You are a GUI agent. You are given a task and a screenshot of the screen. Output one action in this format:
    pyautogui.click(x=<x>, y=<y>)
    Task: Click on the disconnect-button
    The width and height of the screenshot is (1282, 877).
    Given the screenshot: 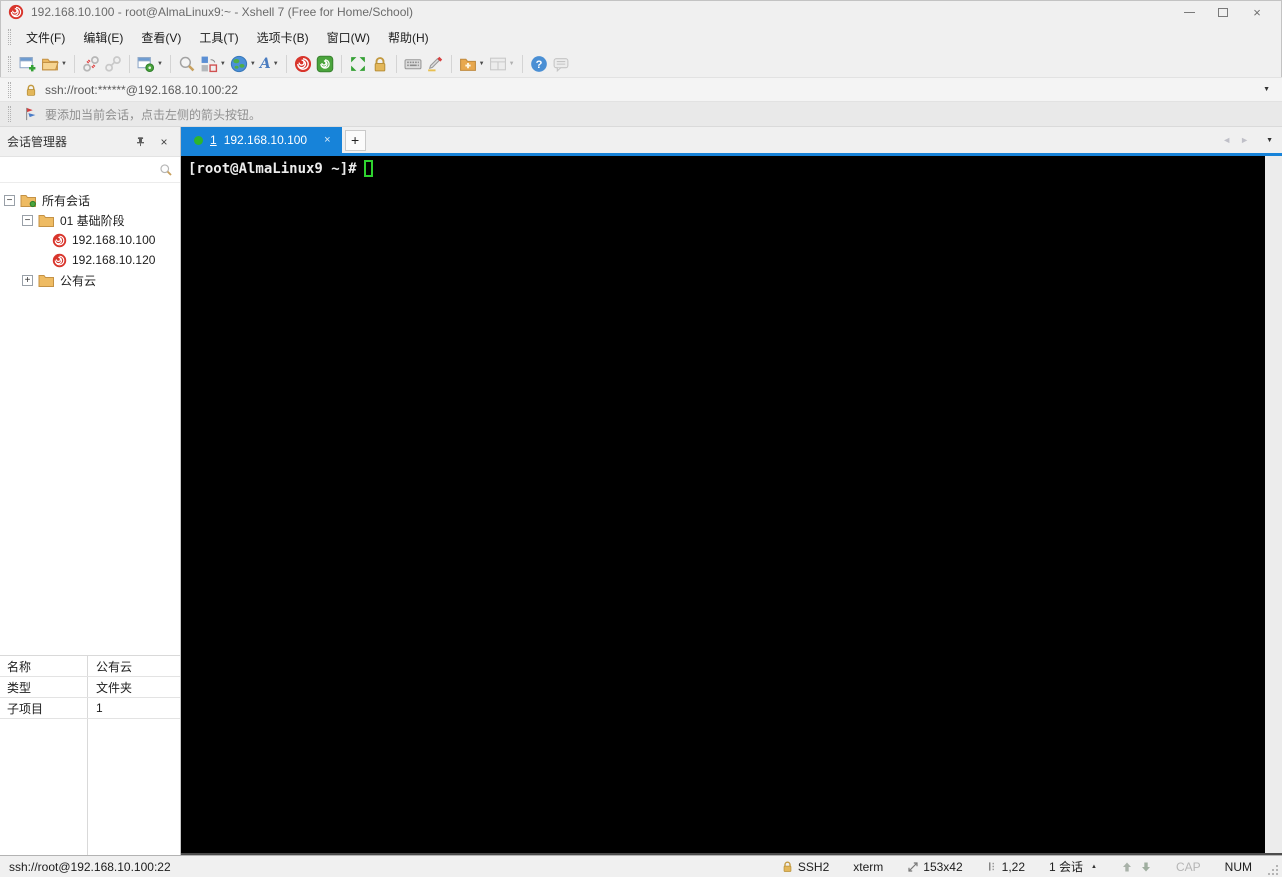 What is the action you would take?
    pyautogui.click(x=91, y=64)
    